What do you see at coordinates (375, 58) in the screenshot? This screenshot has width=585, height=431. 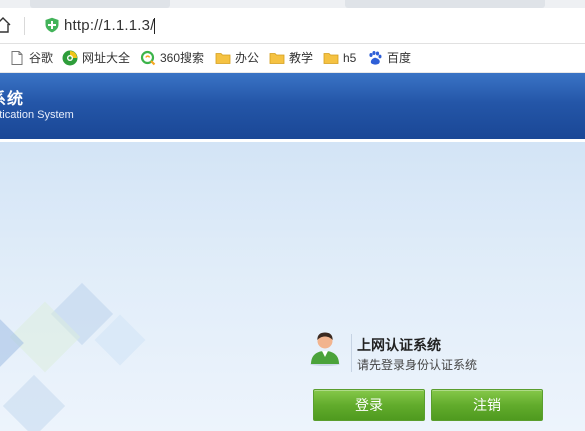 I see `baidu-paw-icon` at bounding box center [375, 58].